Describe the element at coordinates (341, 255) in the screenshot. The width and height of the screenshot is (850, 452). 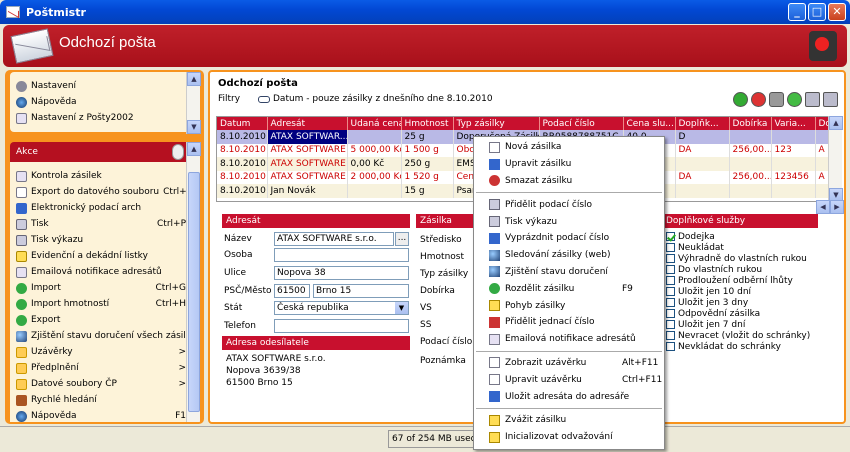
I see `osoba-input` at that location.